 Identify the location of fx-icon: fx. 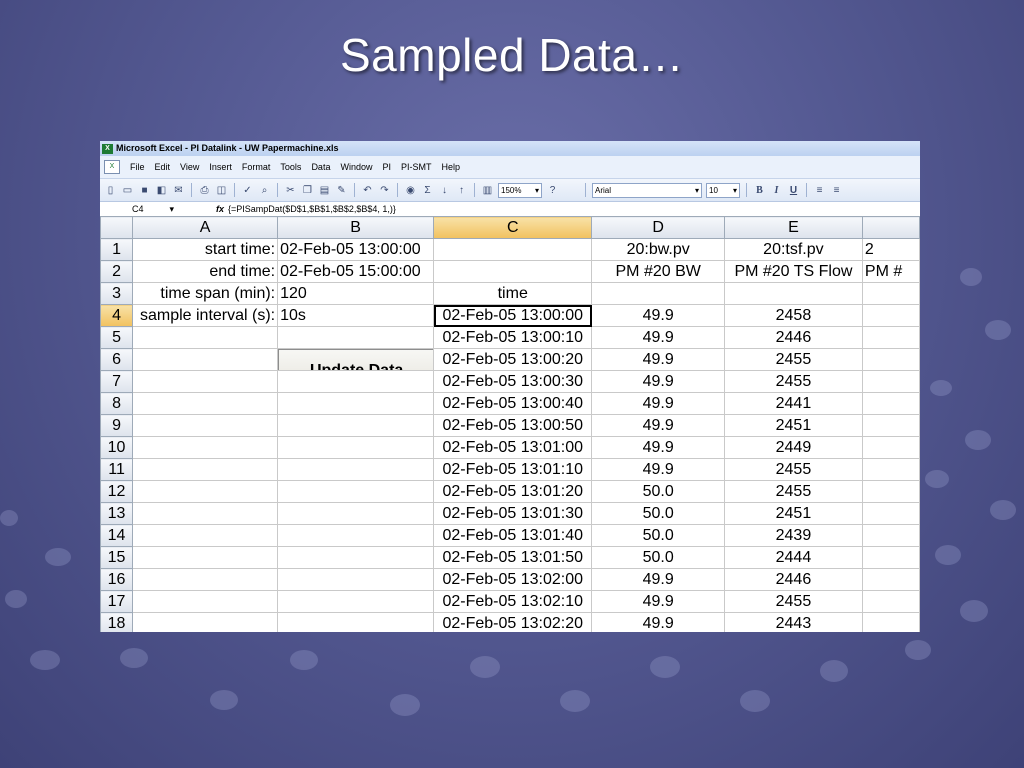
(204, 209).